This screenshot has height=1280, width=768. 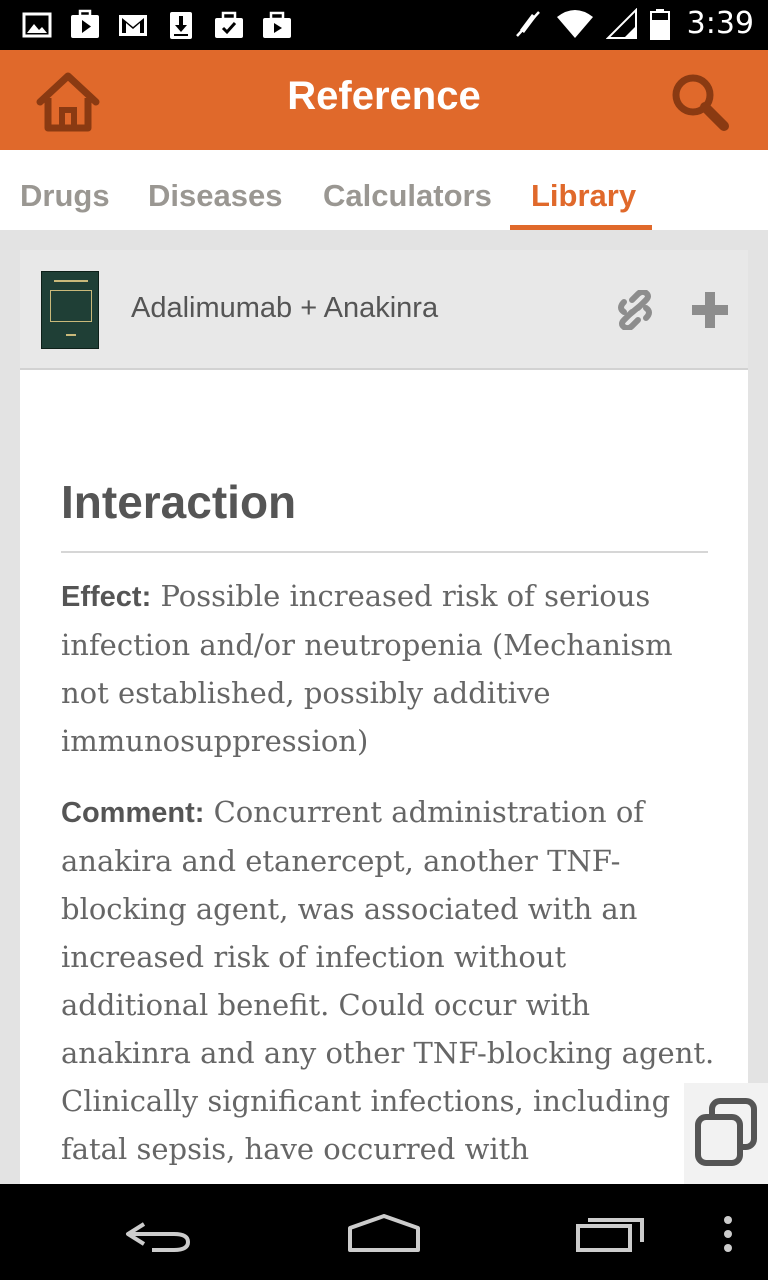 I want to click on card-header: Adalimumab + Anakinra, so click(x=384, y=310).